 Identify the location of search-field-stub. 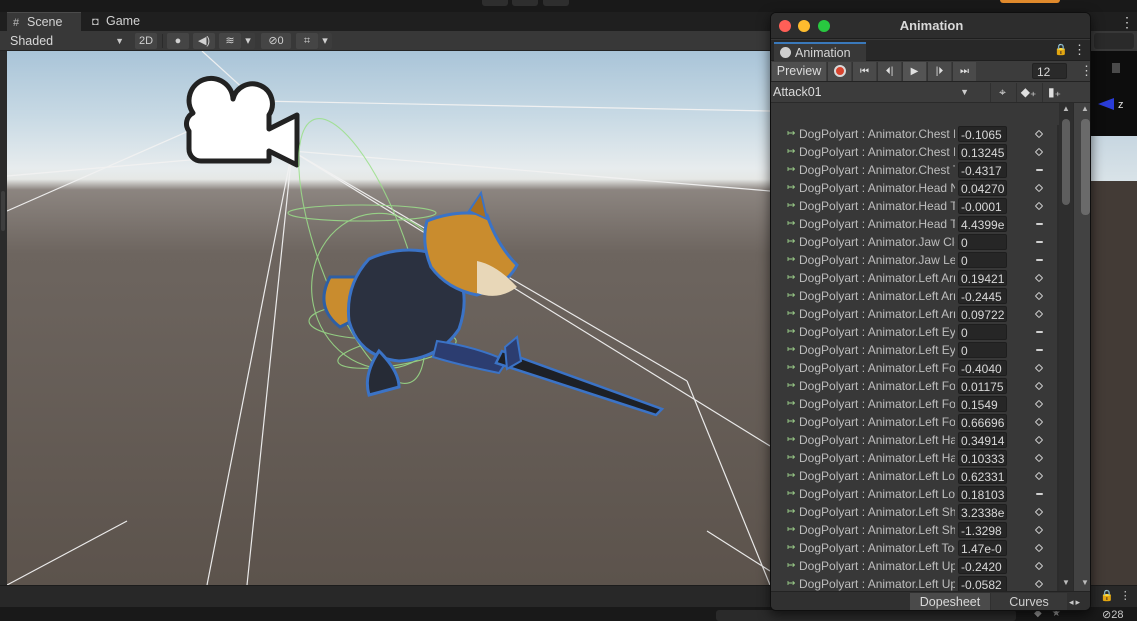
(1114, 41).